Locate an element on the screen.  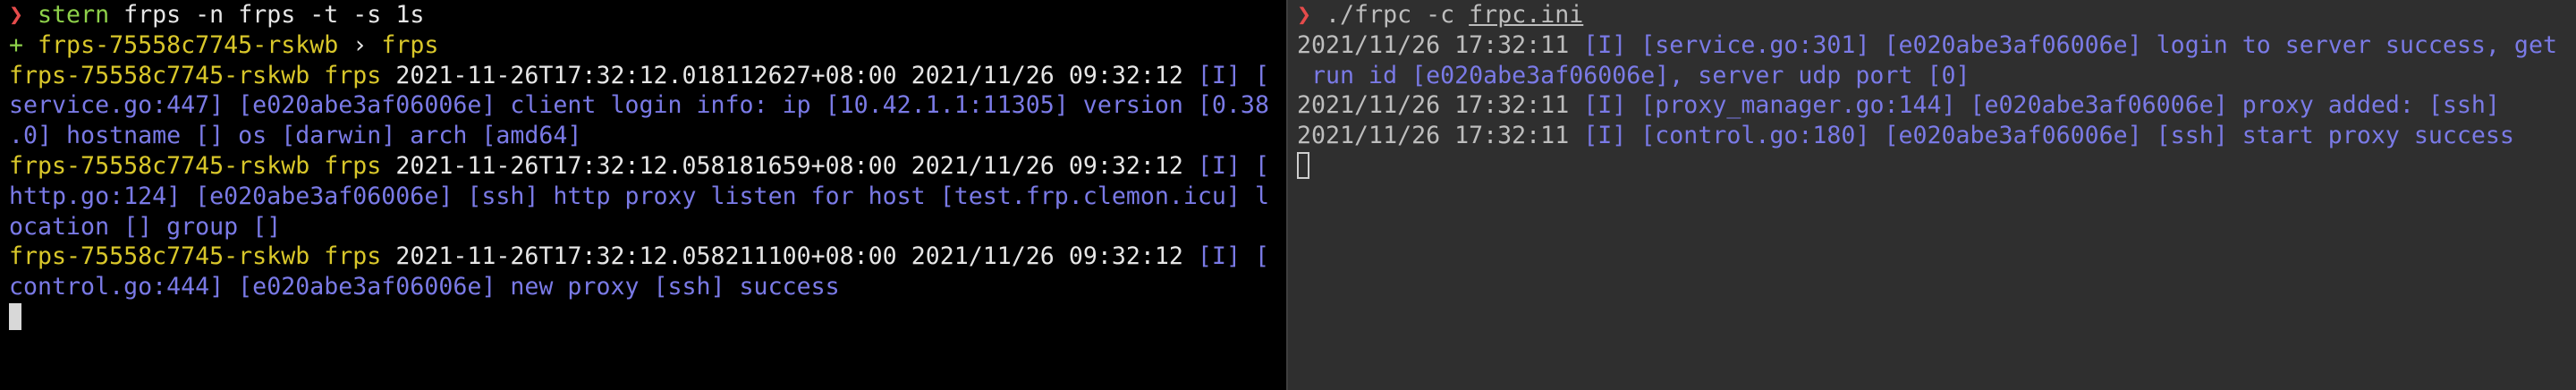
arrow-icon: › is located at coordinates (360, 44).